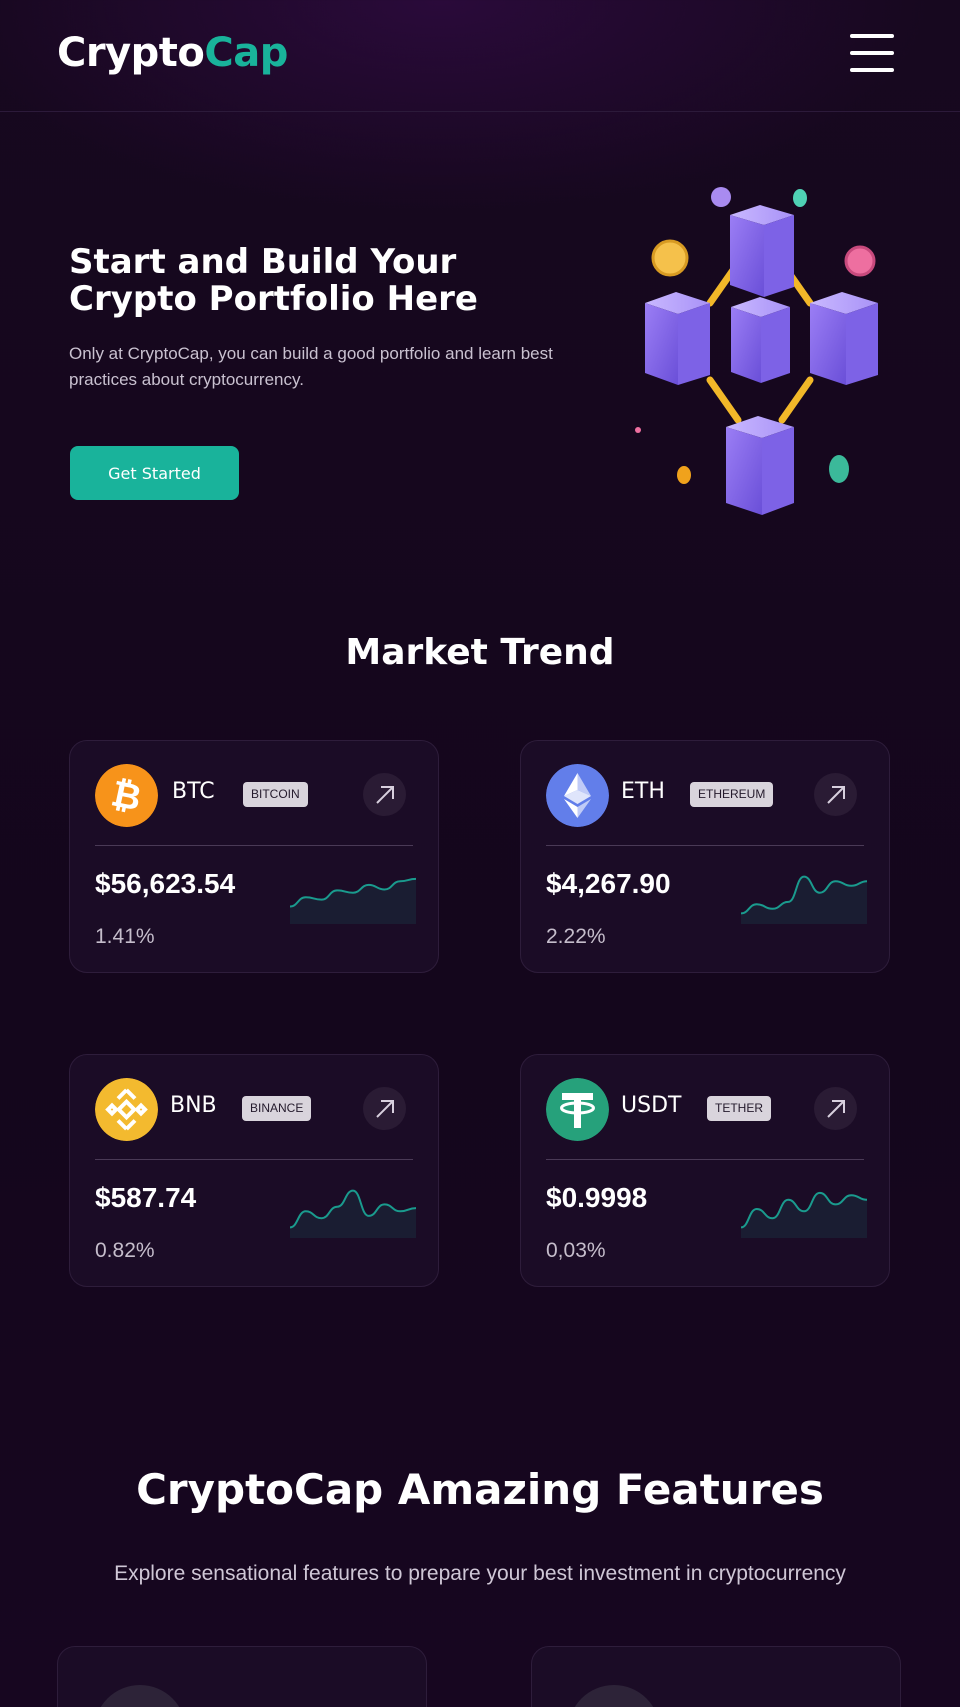  What do you see at coordinates (165, 883) in the screenshot?
I see `coin-price: $56,623.54` at bounding box center [165, 883].